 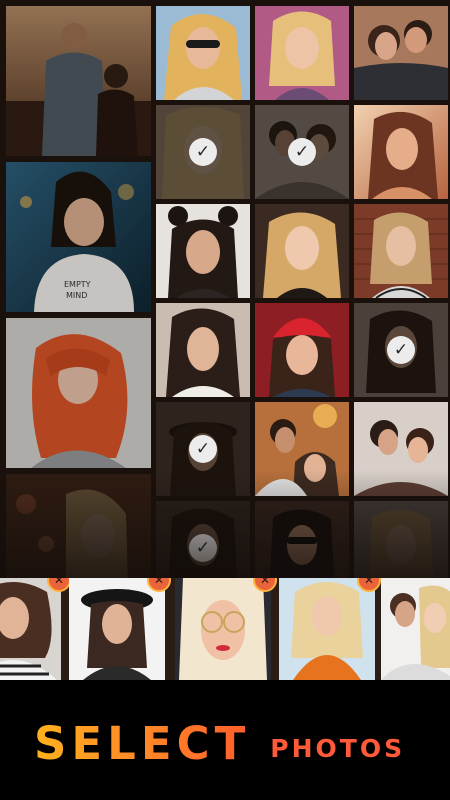 I want to click on photo-woman-sunset, so click(x=401, y=152).